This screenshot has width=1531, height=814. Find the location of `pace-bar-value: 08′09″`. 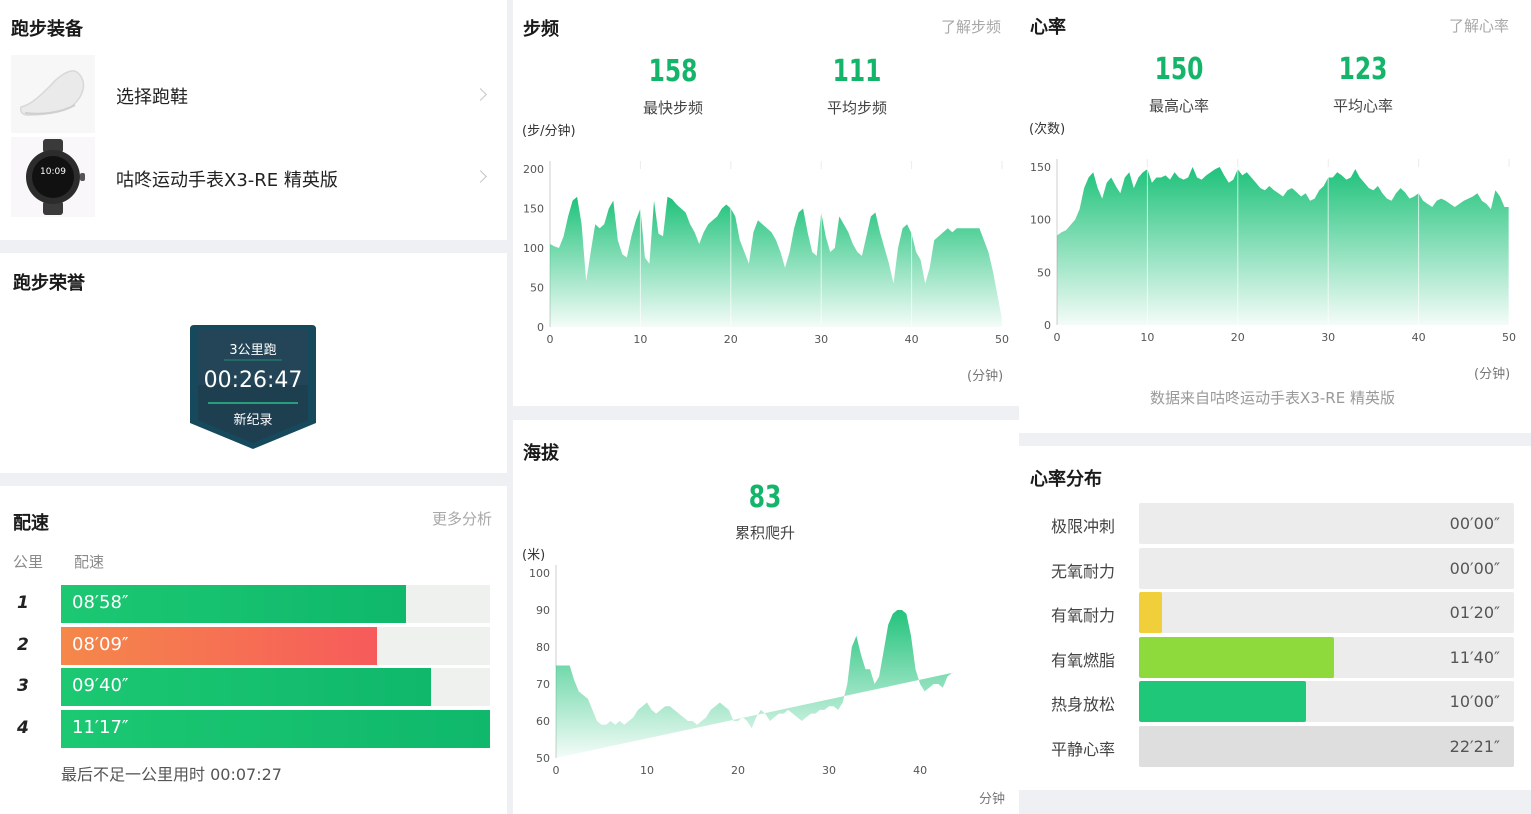

pace-bar-value: 08′09″ is located at coordinates (100, 644).